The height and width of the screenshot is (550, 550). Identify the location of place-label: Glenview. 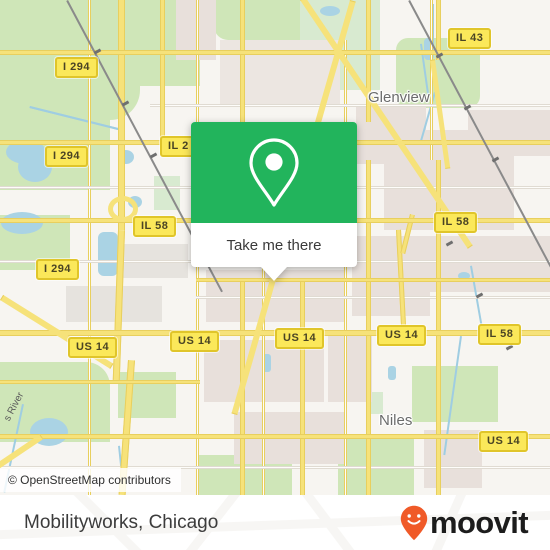
(399, 97).